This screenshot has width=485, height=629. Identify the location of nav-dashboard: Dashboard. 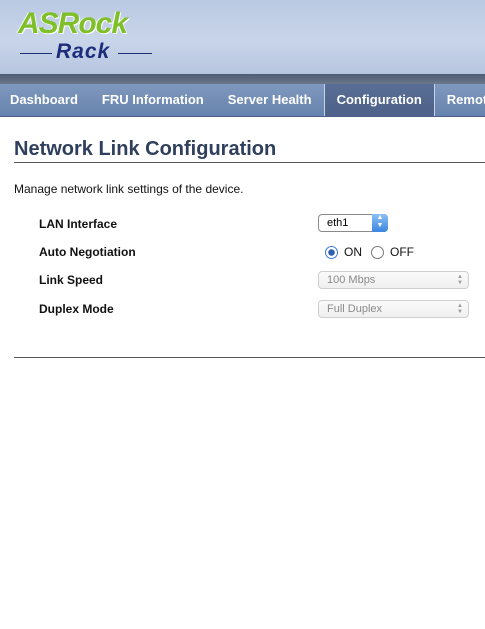
(45, 100).